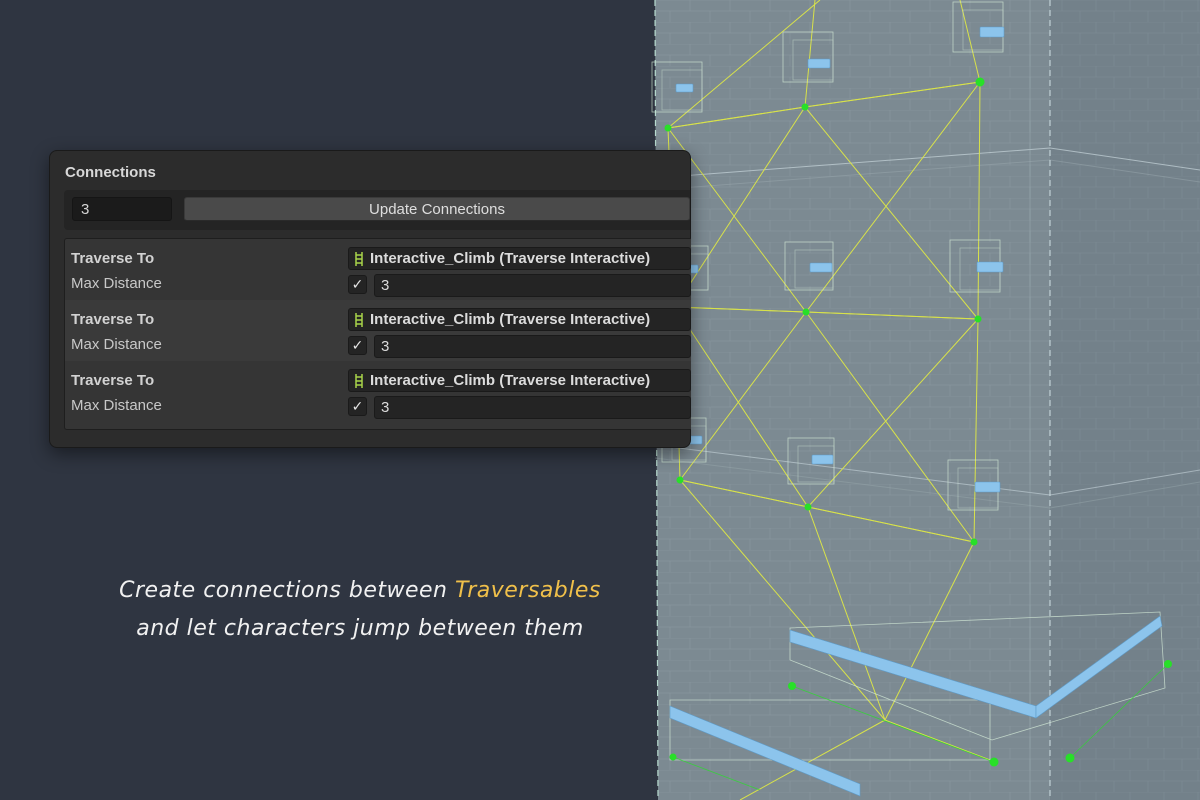 Image resolution: width=1200 pixels, height=800 pixels. Describe the element at coordinates (110, 172) in the screenshot. I see `panel-title: Connections` at that location.